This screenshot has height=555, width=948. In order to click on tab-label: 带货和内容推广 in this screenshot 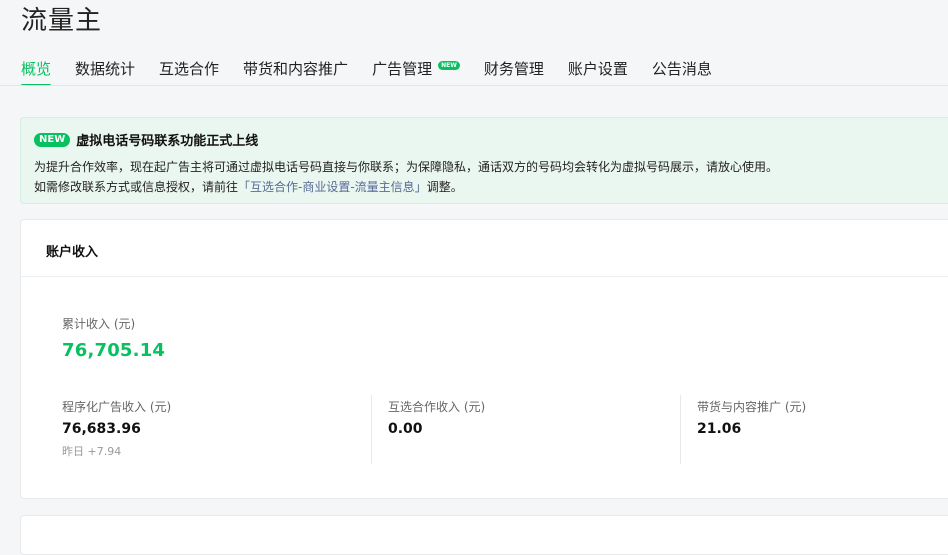, I will do `click(296, 69)`.